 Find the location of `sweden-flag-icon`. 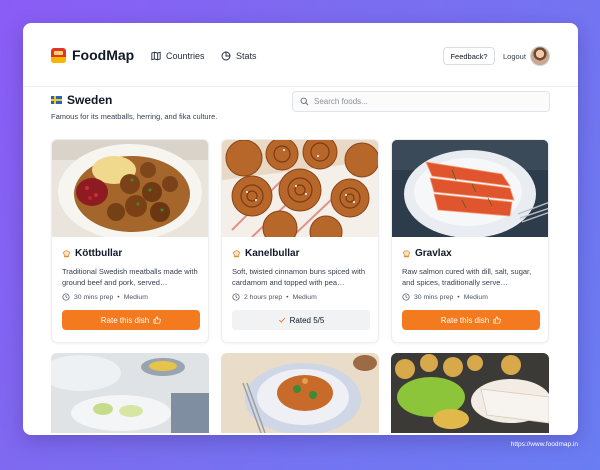

sweden-flag-icon is located at coordinates (56, 100).